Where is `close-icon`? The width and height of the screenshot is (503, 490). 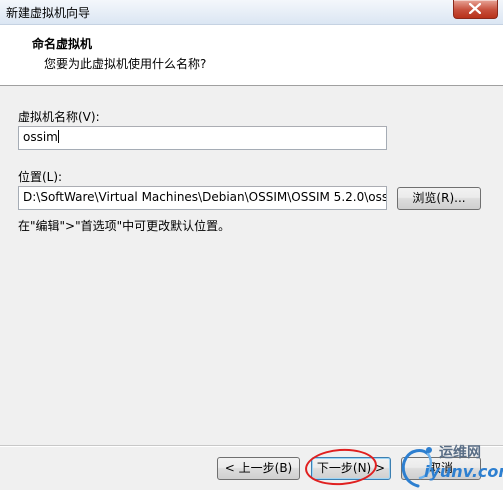
close-icon is located at coordinates (475, 8).